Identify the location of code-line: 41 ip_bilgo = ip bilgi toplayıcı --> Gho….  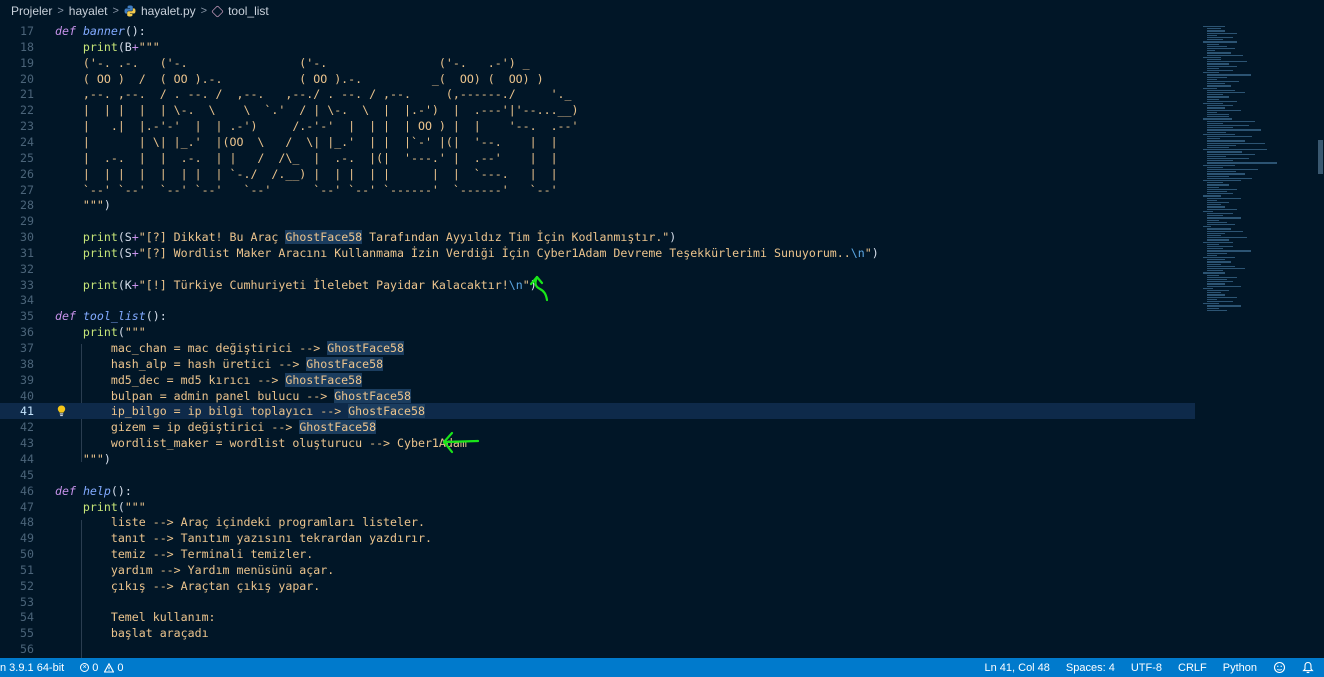
(597, 411).